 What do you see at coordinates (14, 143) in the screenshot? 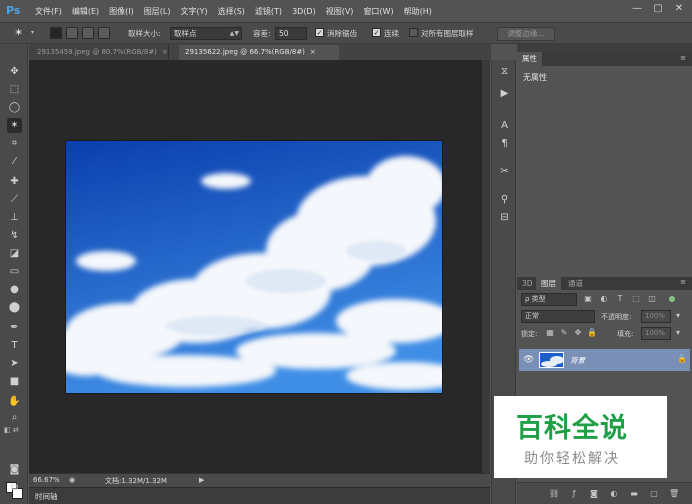
I see `crop-tool-icon: ⌗` at bounding box center [14, 143].